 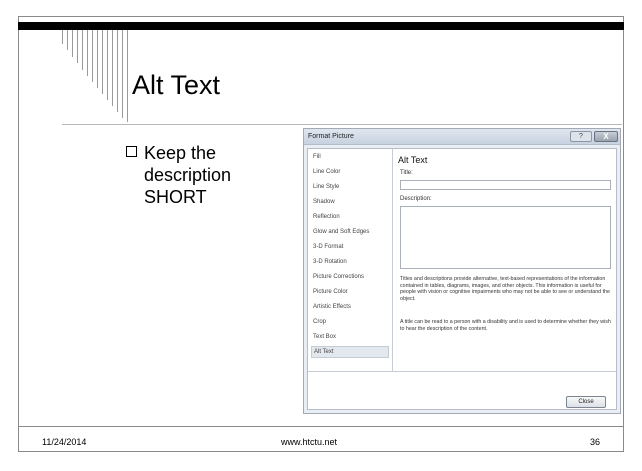 I want to click on footer-date: 11/24/2014, so click(x=64, y=442).